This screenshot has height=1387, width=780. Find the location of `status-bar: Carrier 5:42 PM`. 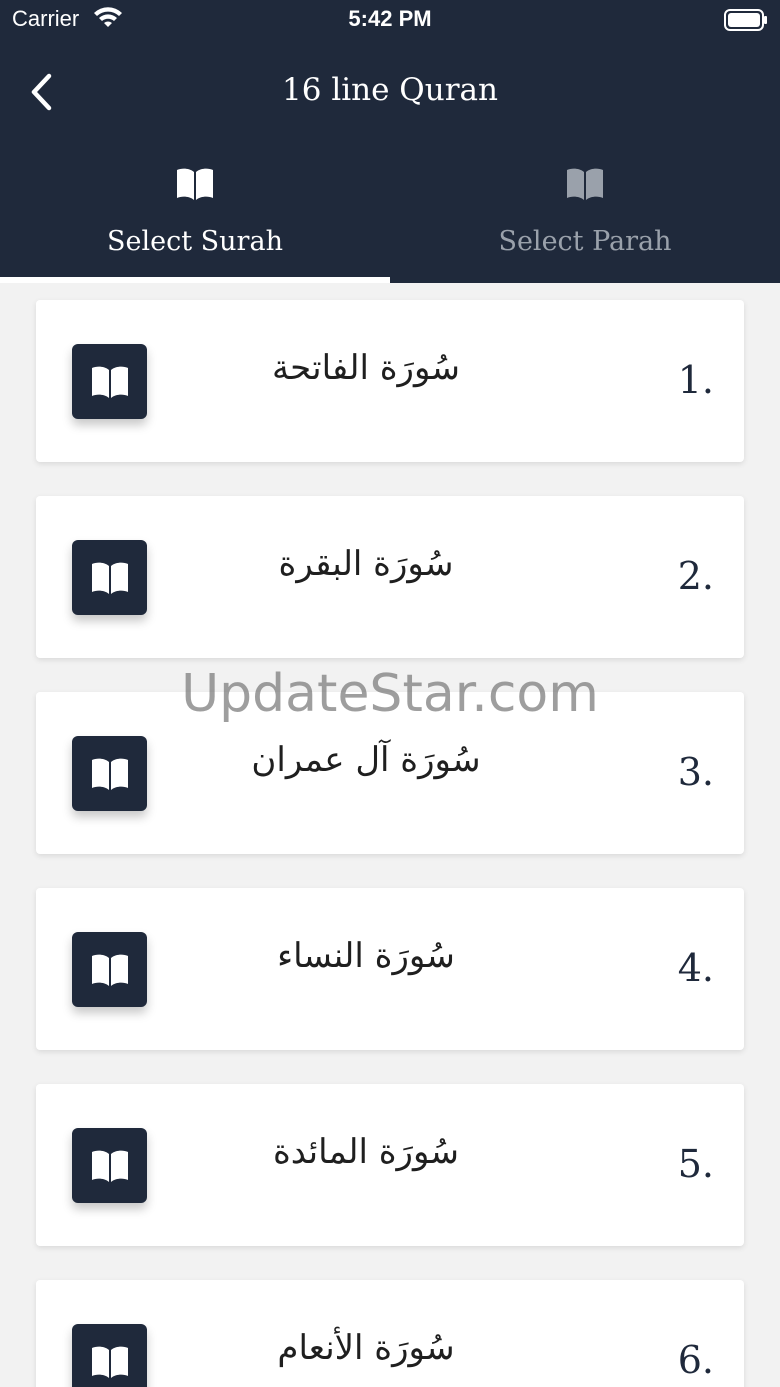

status-bar: Carrier 5:42 PM is located at coordinates (390, 20).